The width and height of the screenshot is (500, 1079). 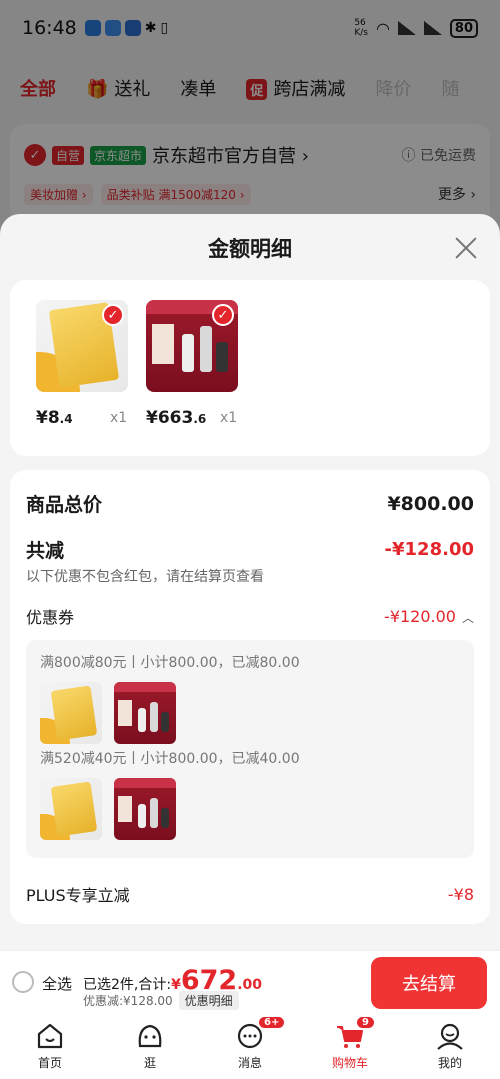 I want to click on cart-badge: 9, so click(x=365, y=1022).